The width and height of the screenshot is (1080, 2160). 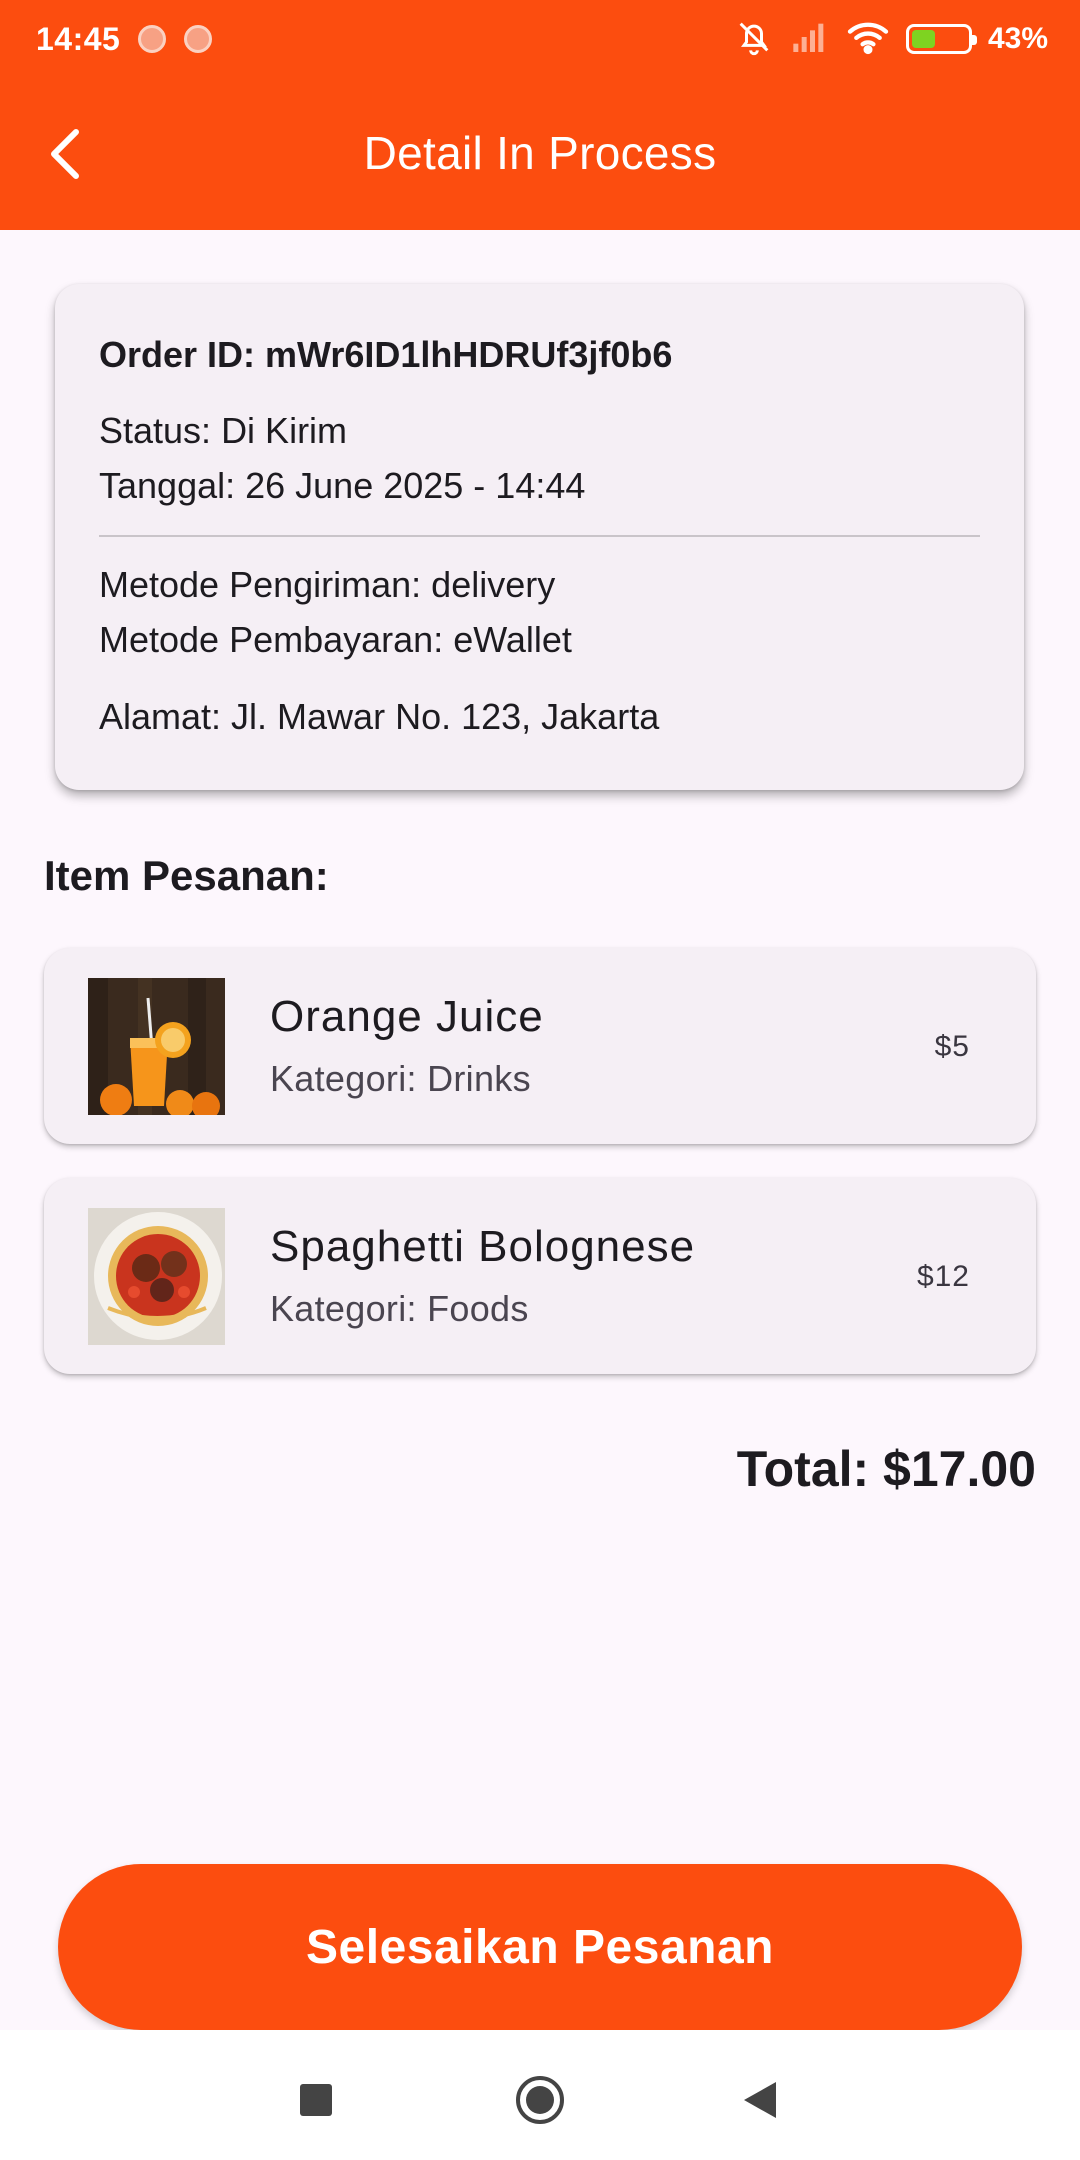 I want to click on spaghetti-image, so click(x=156, y=1276).